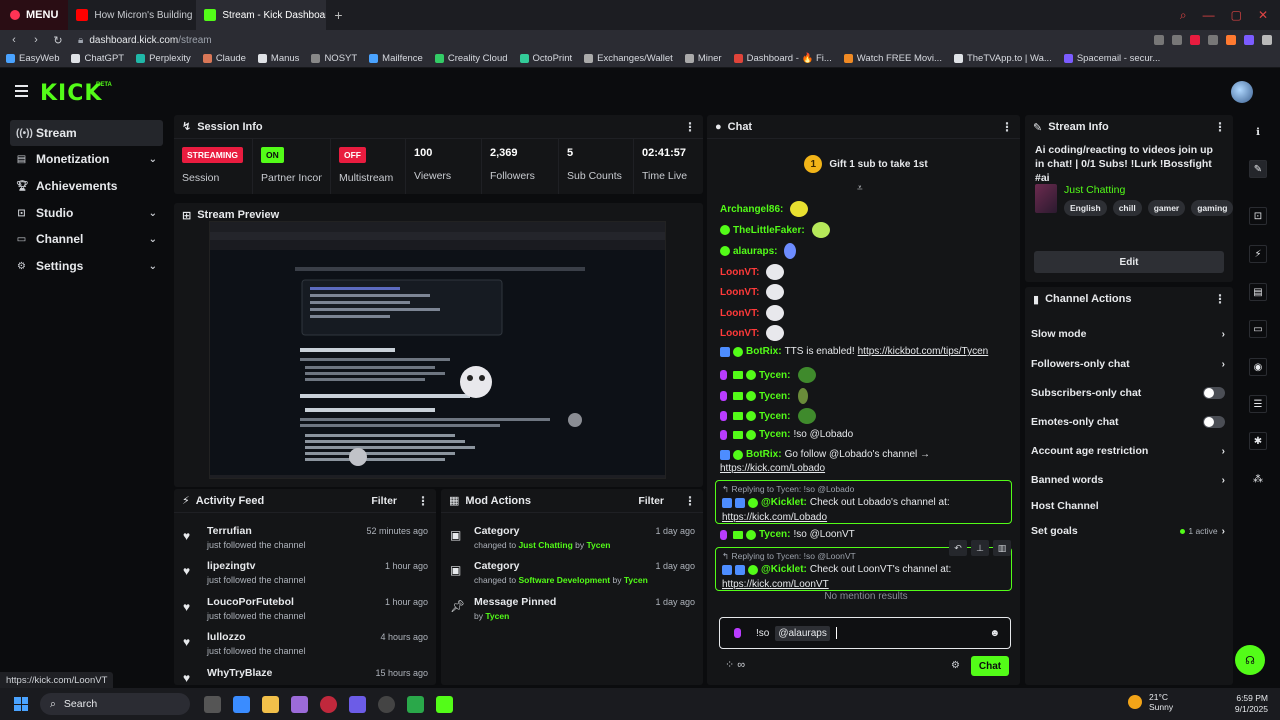  Describe the element at coordinates (132, 15) in the screenshot. I see `browser-tab-youtube: How Micron's Building Bi` at that location.